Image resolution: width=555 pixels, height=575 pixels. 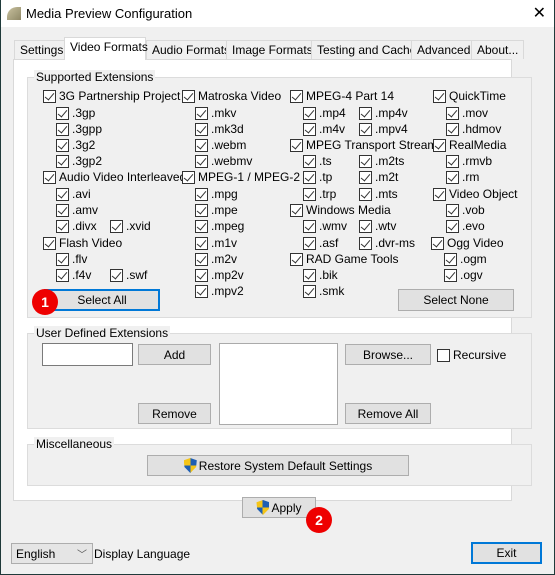 I want to click on extension-checkbox: .tp, so click(x=317, y=177).